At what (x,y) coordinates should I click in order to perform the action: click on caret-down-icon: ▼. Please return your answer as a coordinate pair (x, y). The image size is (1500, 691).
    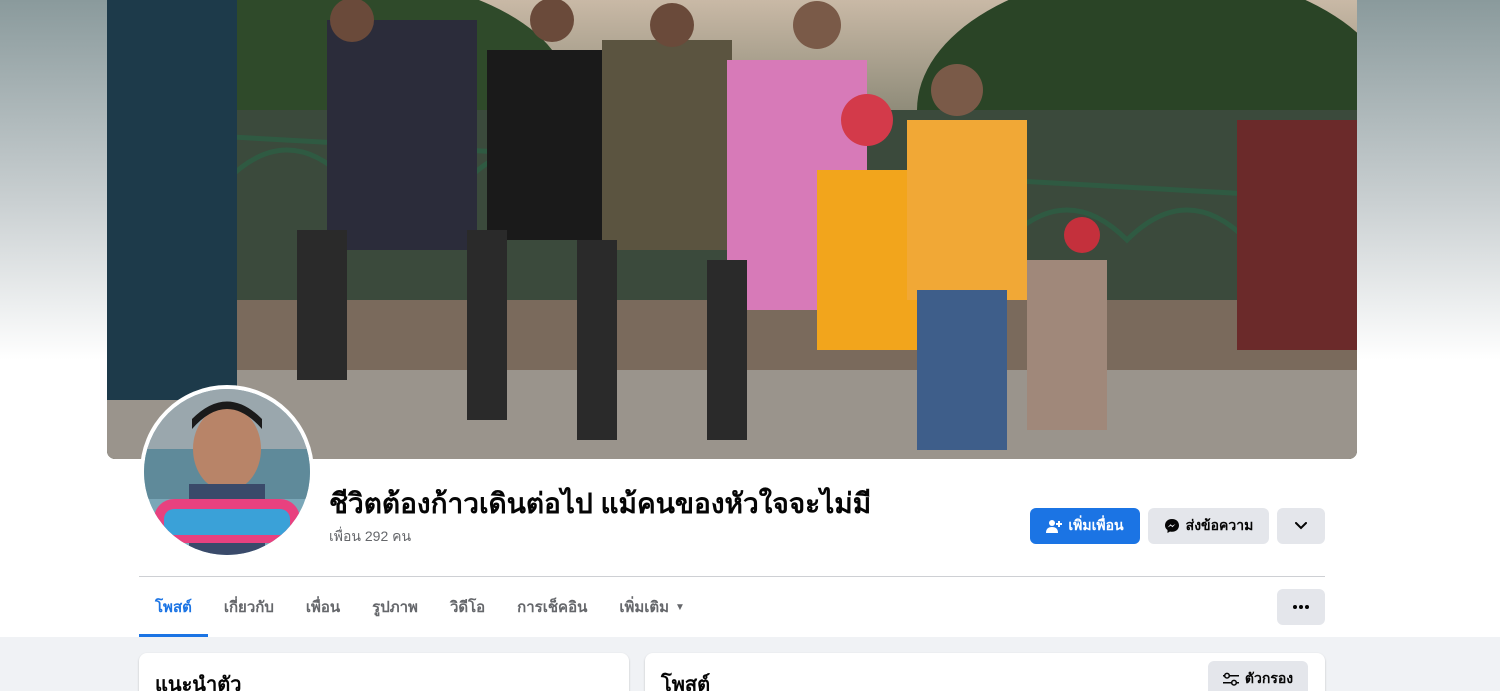
    Looking at the image, I should click on (680, 607).